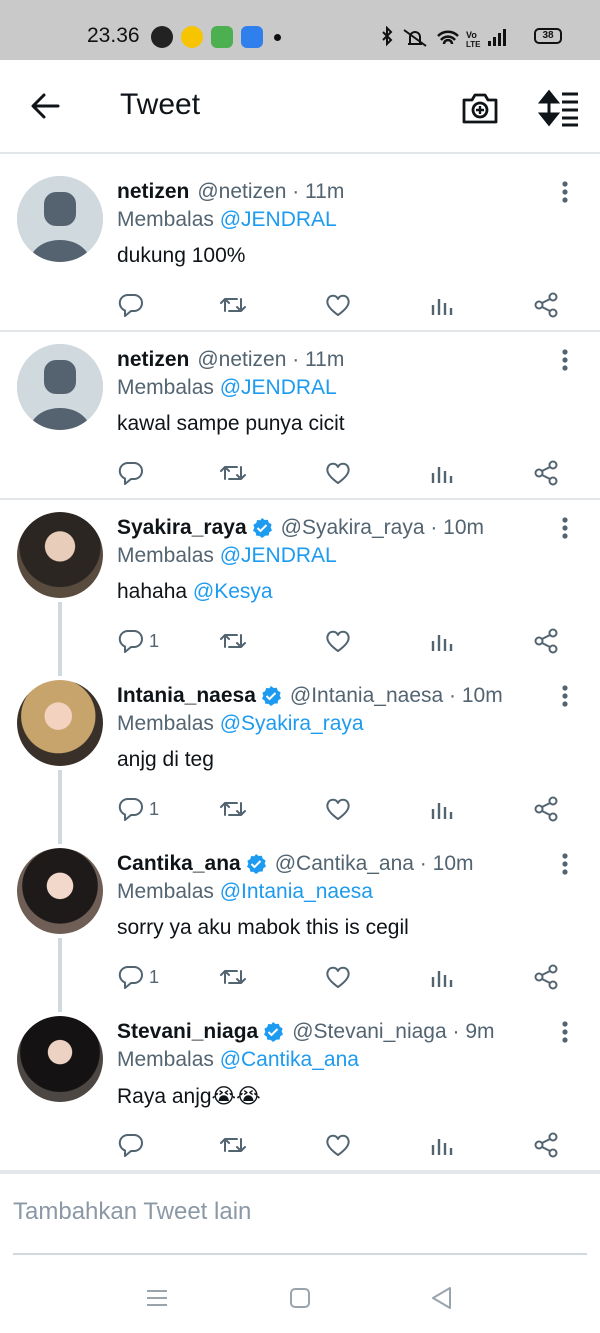 This screenshot has width=600, height=1333. I want to click on retweet-icon, so click(233, 977).